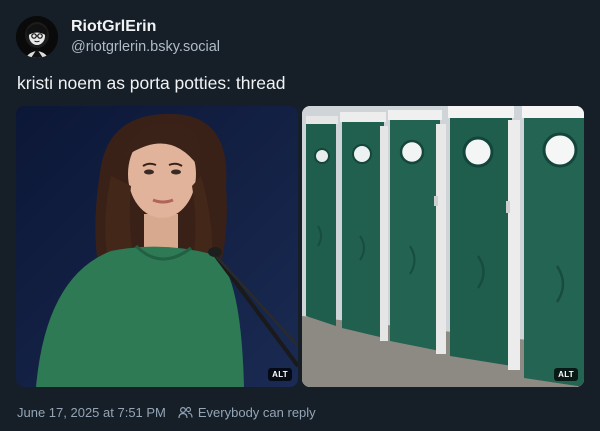  I want to click on post-header: RiotGrlErin @riotgrlerin.bsky.social, so click(118, 37).